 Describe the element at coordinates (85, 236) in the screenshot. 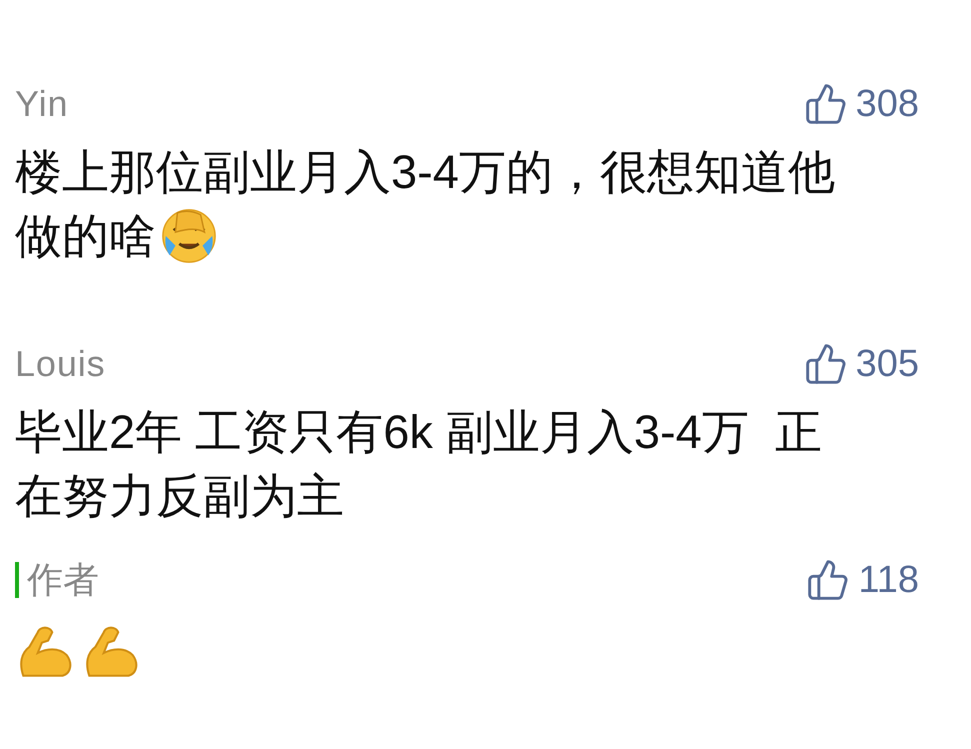

I see `comment-text: 做的啥` at that location.